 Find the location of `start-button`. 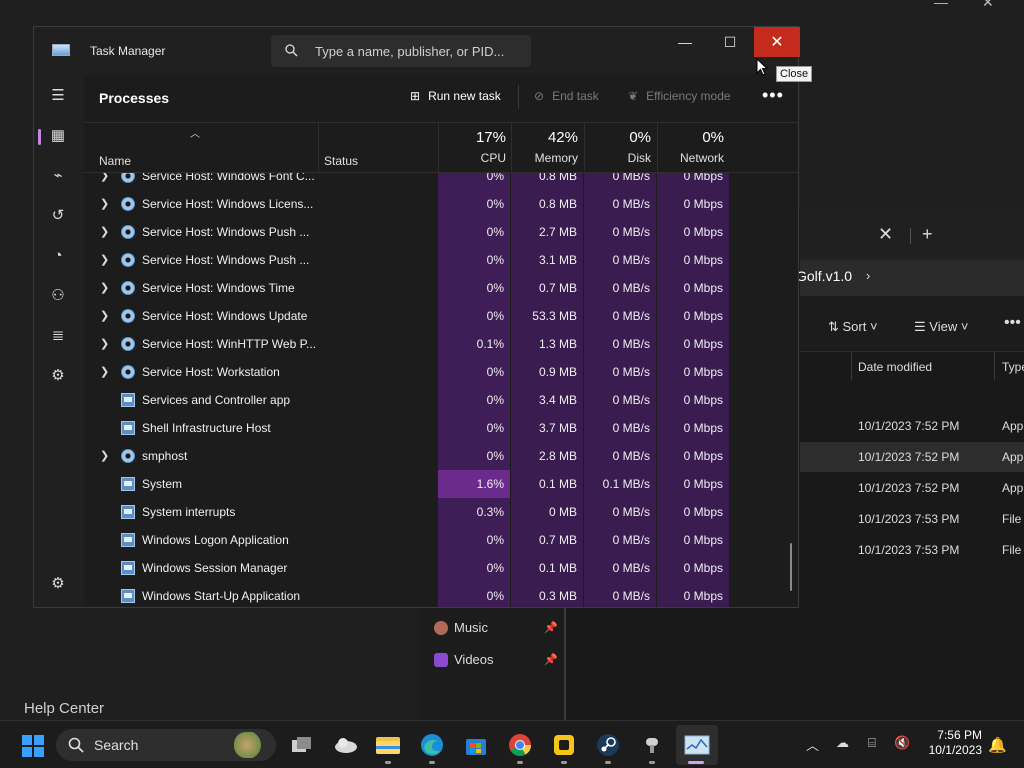

start-button is located at coordinates (33, 746).